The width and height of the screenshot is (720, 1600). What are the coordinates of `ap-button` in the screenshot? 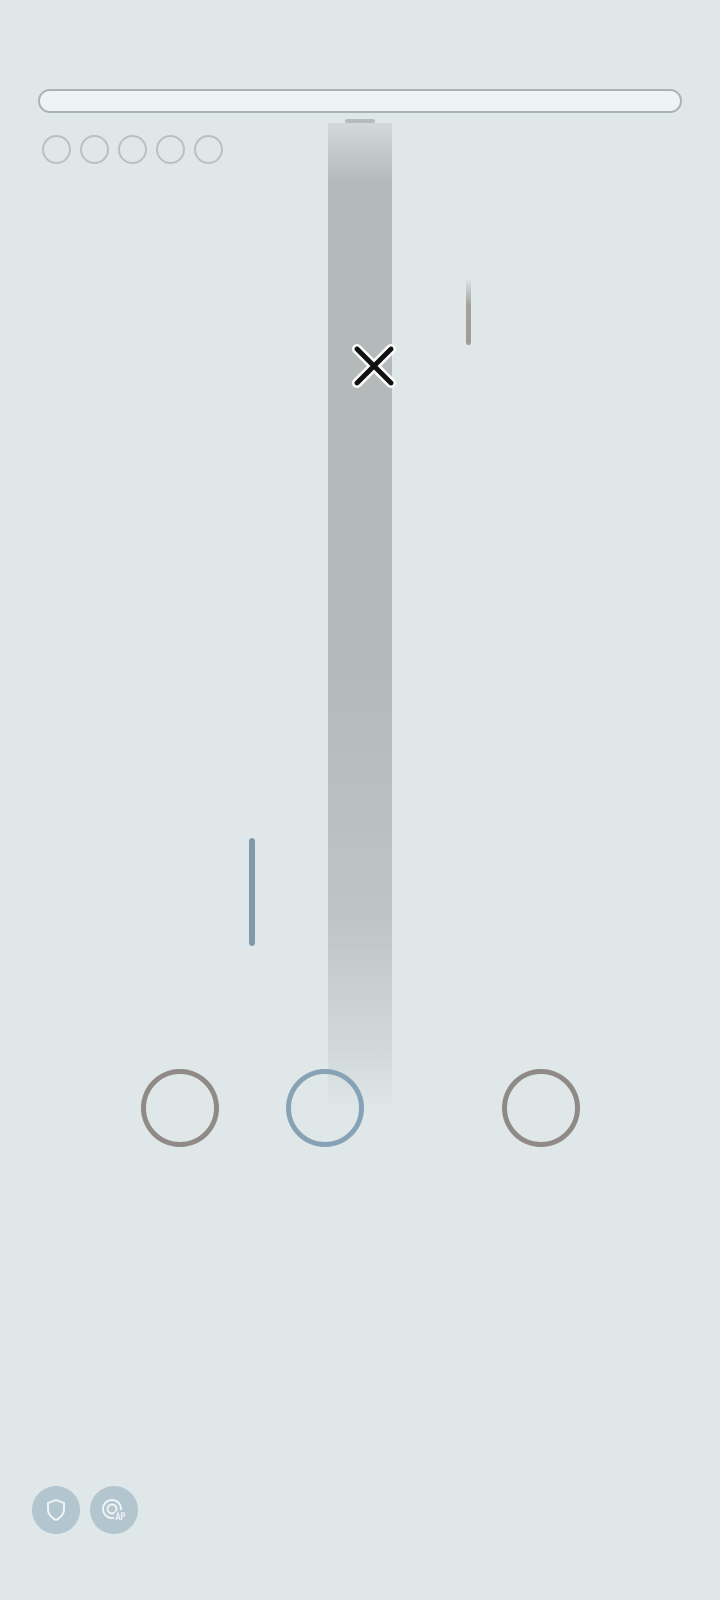 It's located at (114, 1510).